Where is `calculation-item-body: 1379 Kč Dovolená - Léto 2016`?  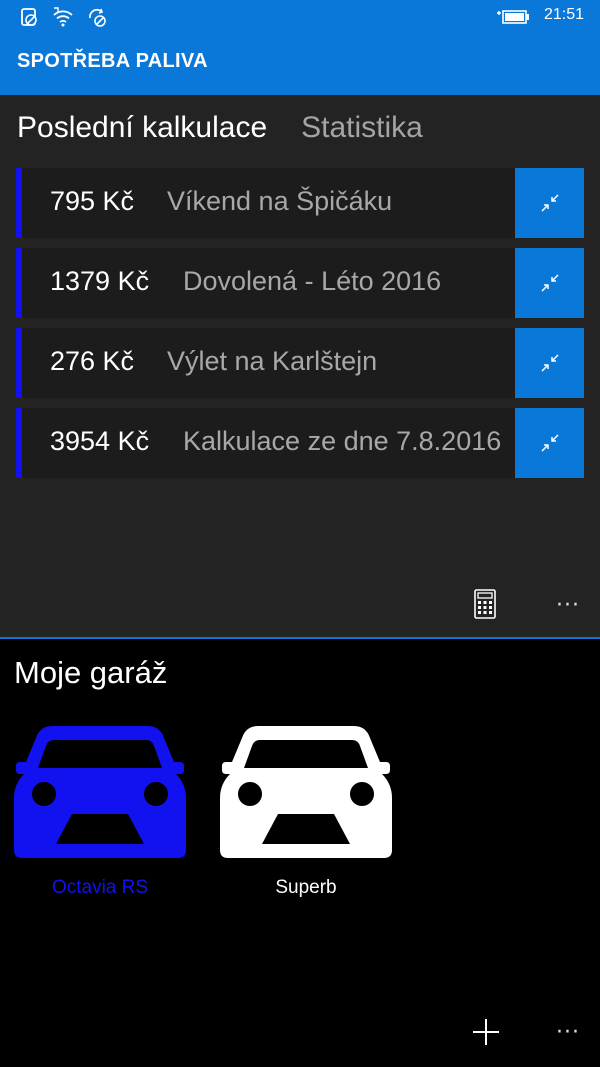 calculation-item-body: 1379 Kč Dovolená - Léto 2016 is located at coordinates (268, 283).